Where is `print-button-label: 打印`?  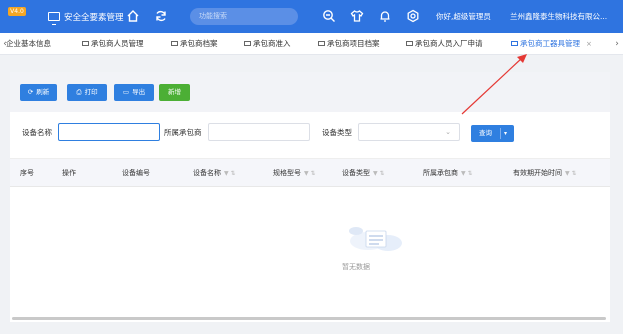
print-button-label: 打印 is located at coordinates (91, 92).